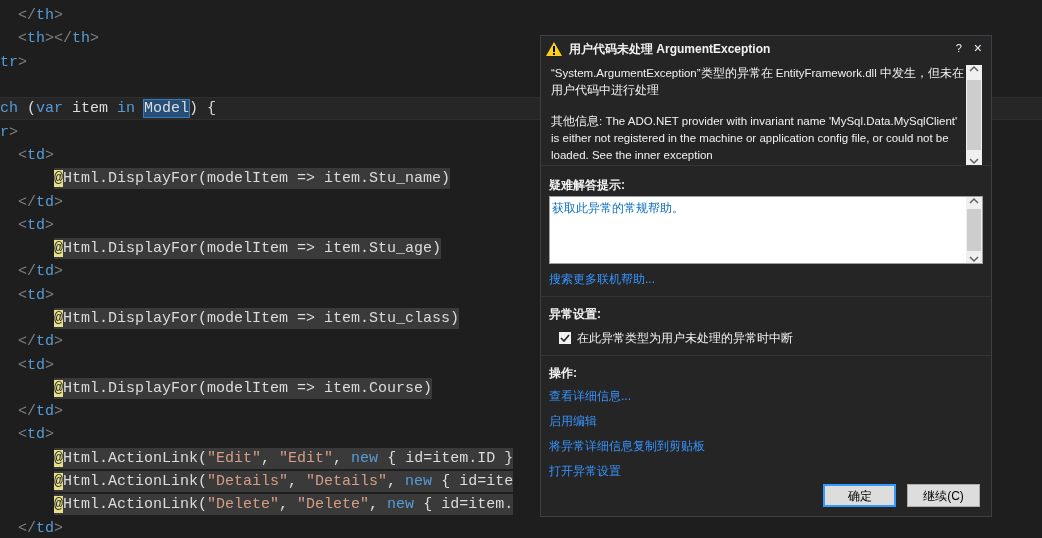 This screenshot has width=1042, height=538. What do you see at coordinates (755, 138) in the screenshot?
I see `exception-message: 其他信息: The ADO.NET provider with invariant name 'MySql.Data.MySqlClient' is either not registered in the machine or application config file, or could not be loaded. See the inner exception` at bounding box center [755, 138].